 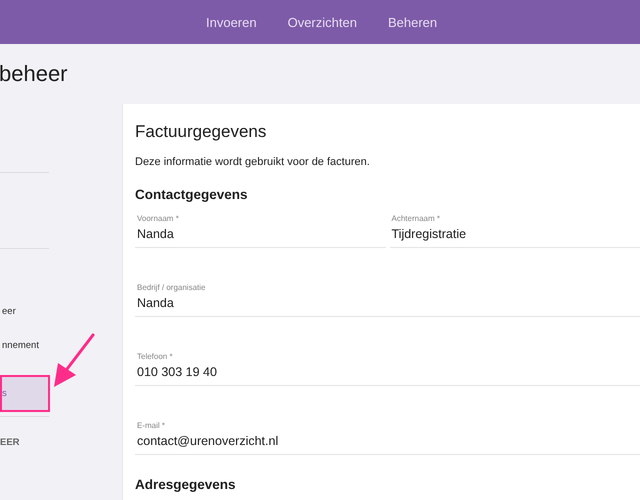 I want to click on nav-link: Invoeren, so click(x=231, y=22).